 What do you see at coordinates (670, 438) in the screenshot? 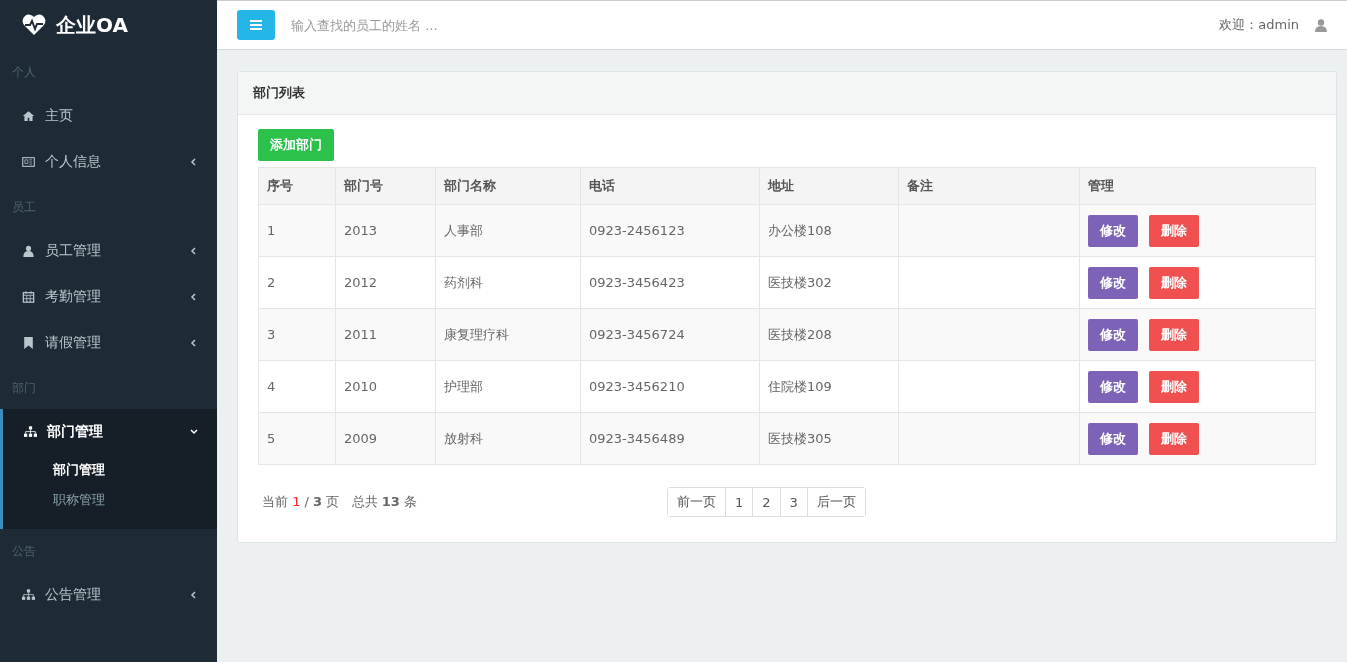
I see `table-cell: 0923-3456489` at bounding box center [670, 438].